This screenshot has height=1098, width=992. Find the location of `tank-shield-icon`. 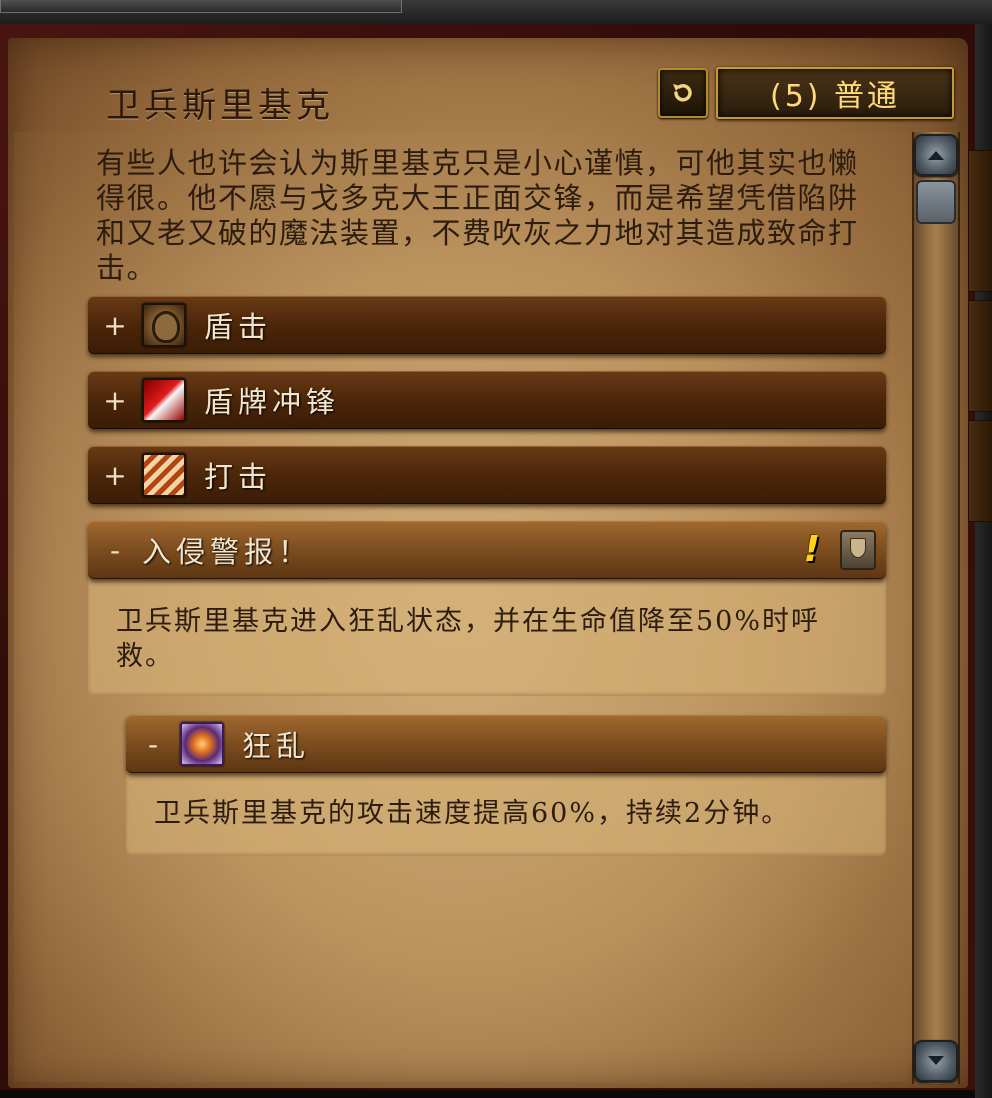

tank-shield-icon is located at coordinates (858, 550).